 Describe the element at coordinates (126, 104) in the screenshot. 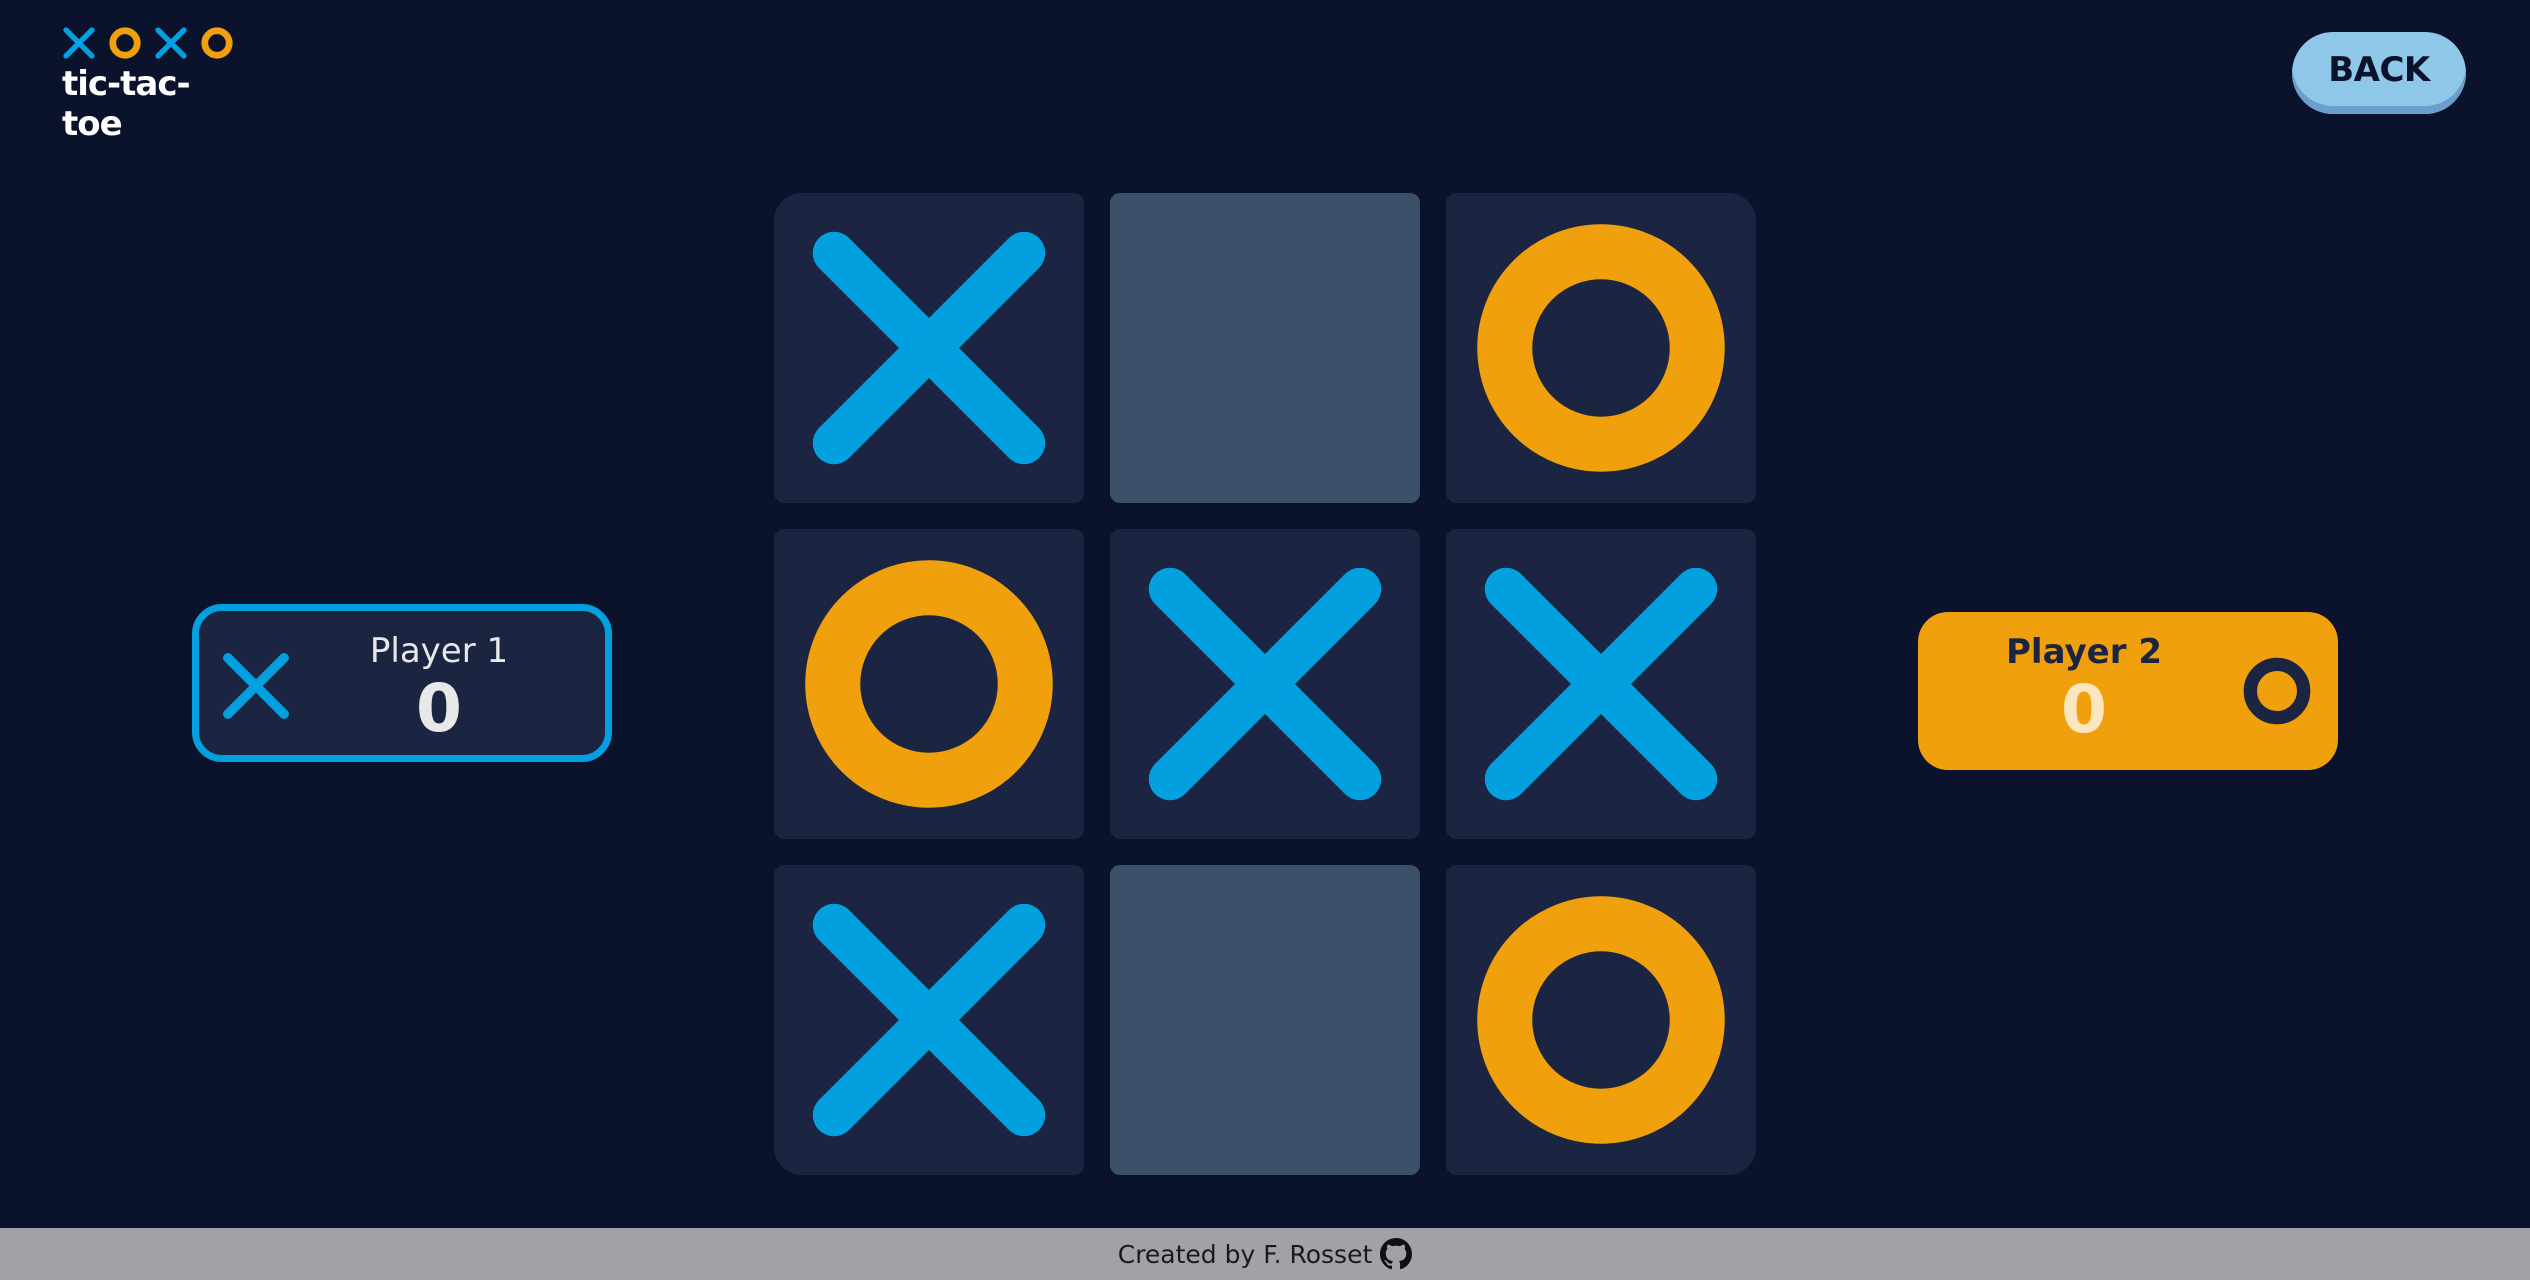

I see `logo-text: tic-tac-toe` at that location.